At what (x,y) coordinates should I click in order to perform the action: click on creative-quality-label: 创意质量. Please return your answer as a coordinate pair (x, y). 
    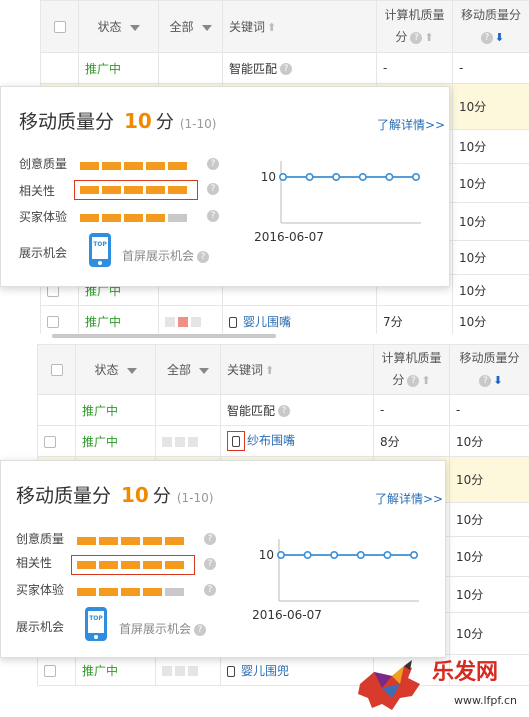
    Looking at the image, I should click on (43, 164).